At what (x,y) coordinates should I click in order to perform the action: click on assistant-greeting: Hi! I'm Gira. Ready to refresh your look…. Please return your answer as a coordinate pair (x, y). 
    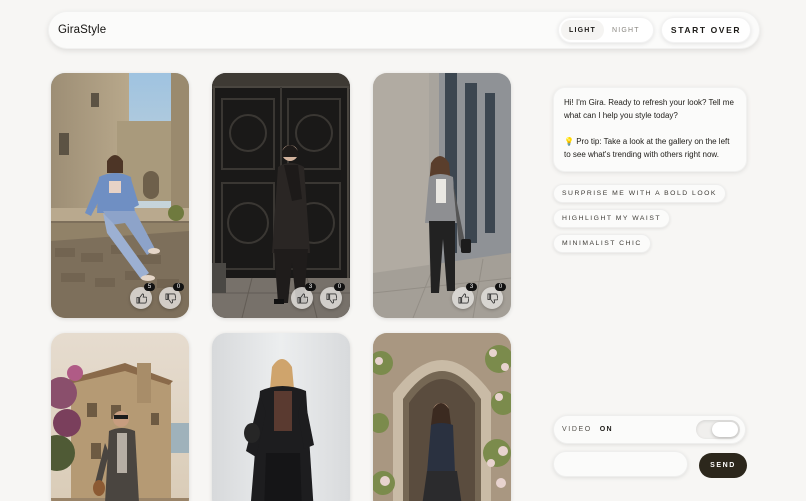
    Looking at the image, I should click on (649, 109).